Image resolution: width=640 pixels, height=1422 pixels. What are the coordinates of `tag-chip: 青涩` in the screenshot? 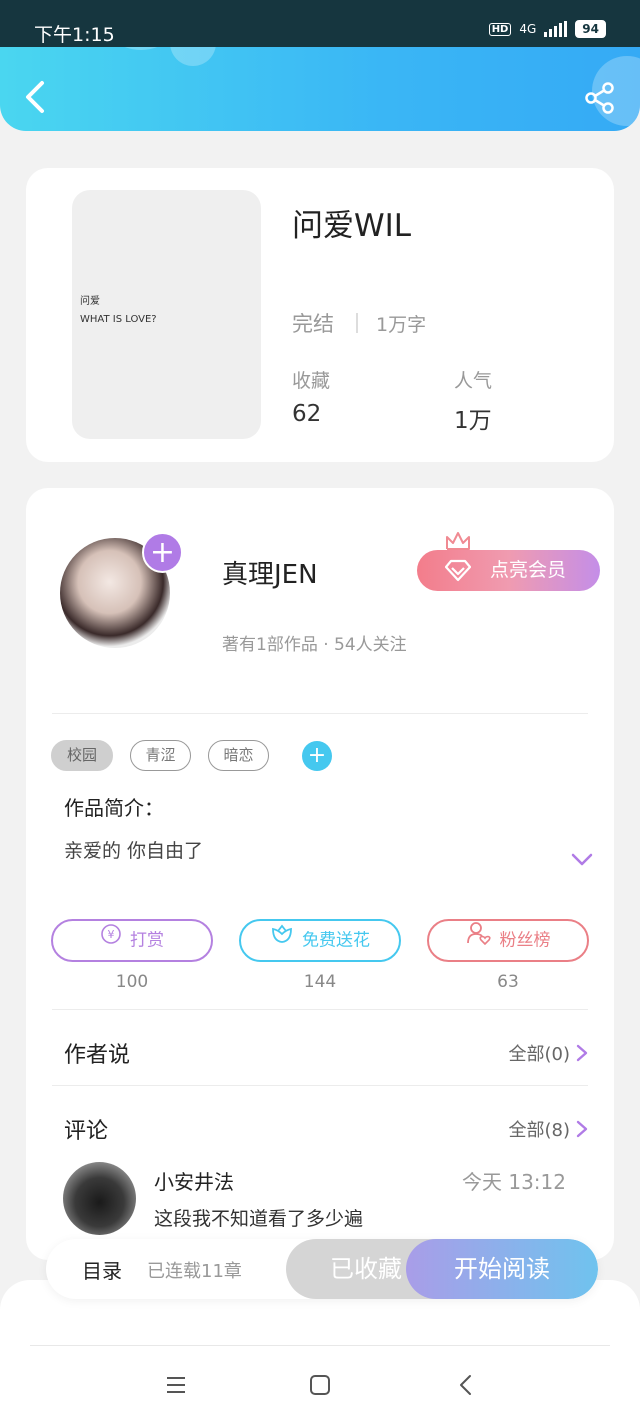 It's located at (160, 755).